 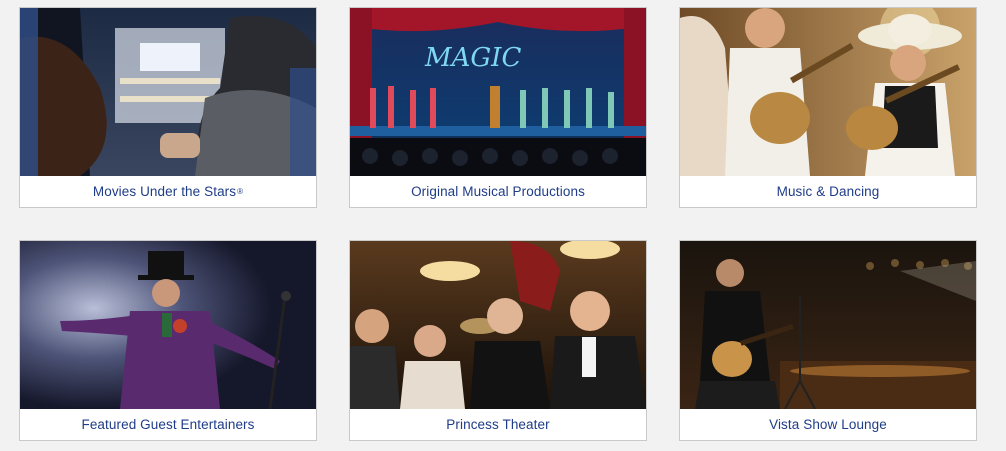 I want to click on card-title: Princess Theater, so click(x=498, y=424).